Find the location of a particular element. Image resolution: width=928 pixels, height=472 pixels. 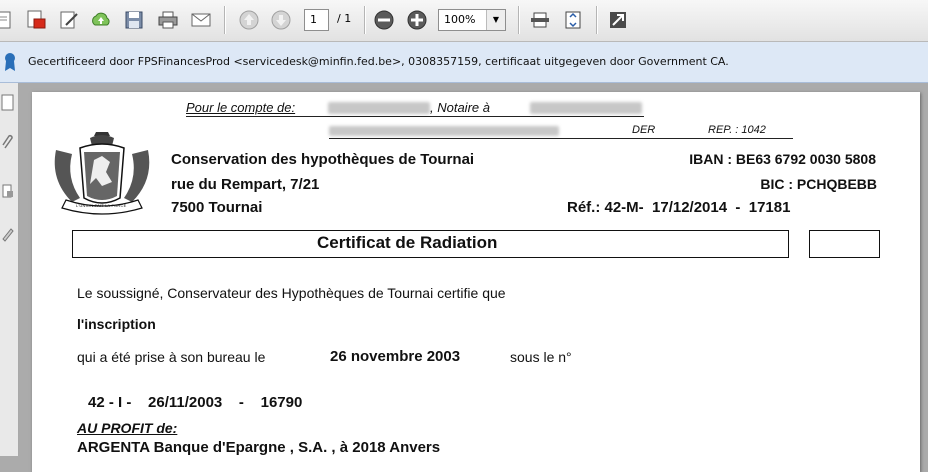

tools-icon is located at coordinates (8, 233).